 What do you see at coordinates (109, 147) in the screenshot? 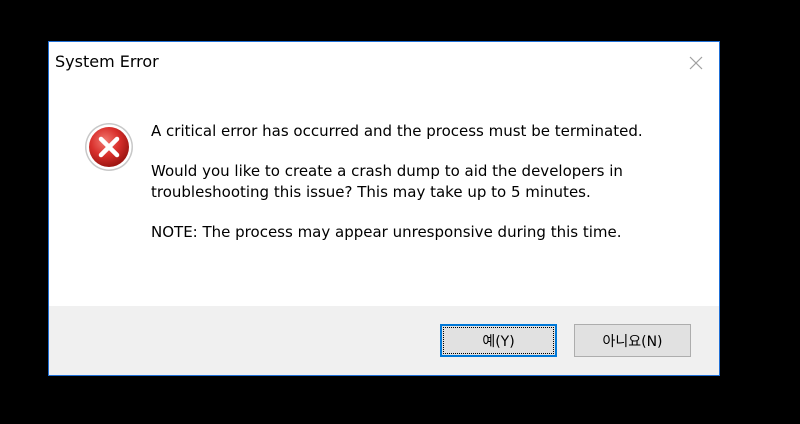
I see `error-icon` at bounding box center [109, 147].